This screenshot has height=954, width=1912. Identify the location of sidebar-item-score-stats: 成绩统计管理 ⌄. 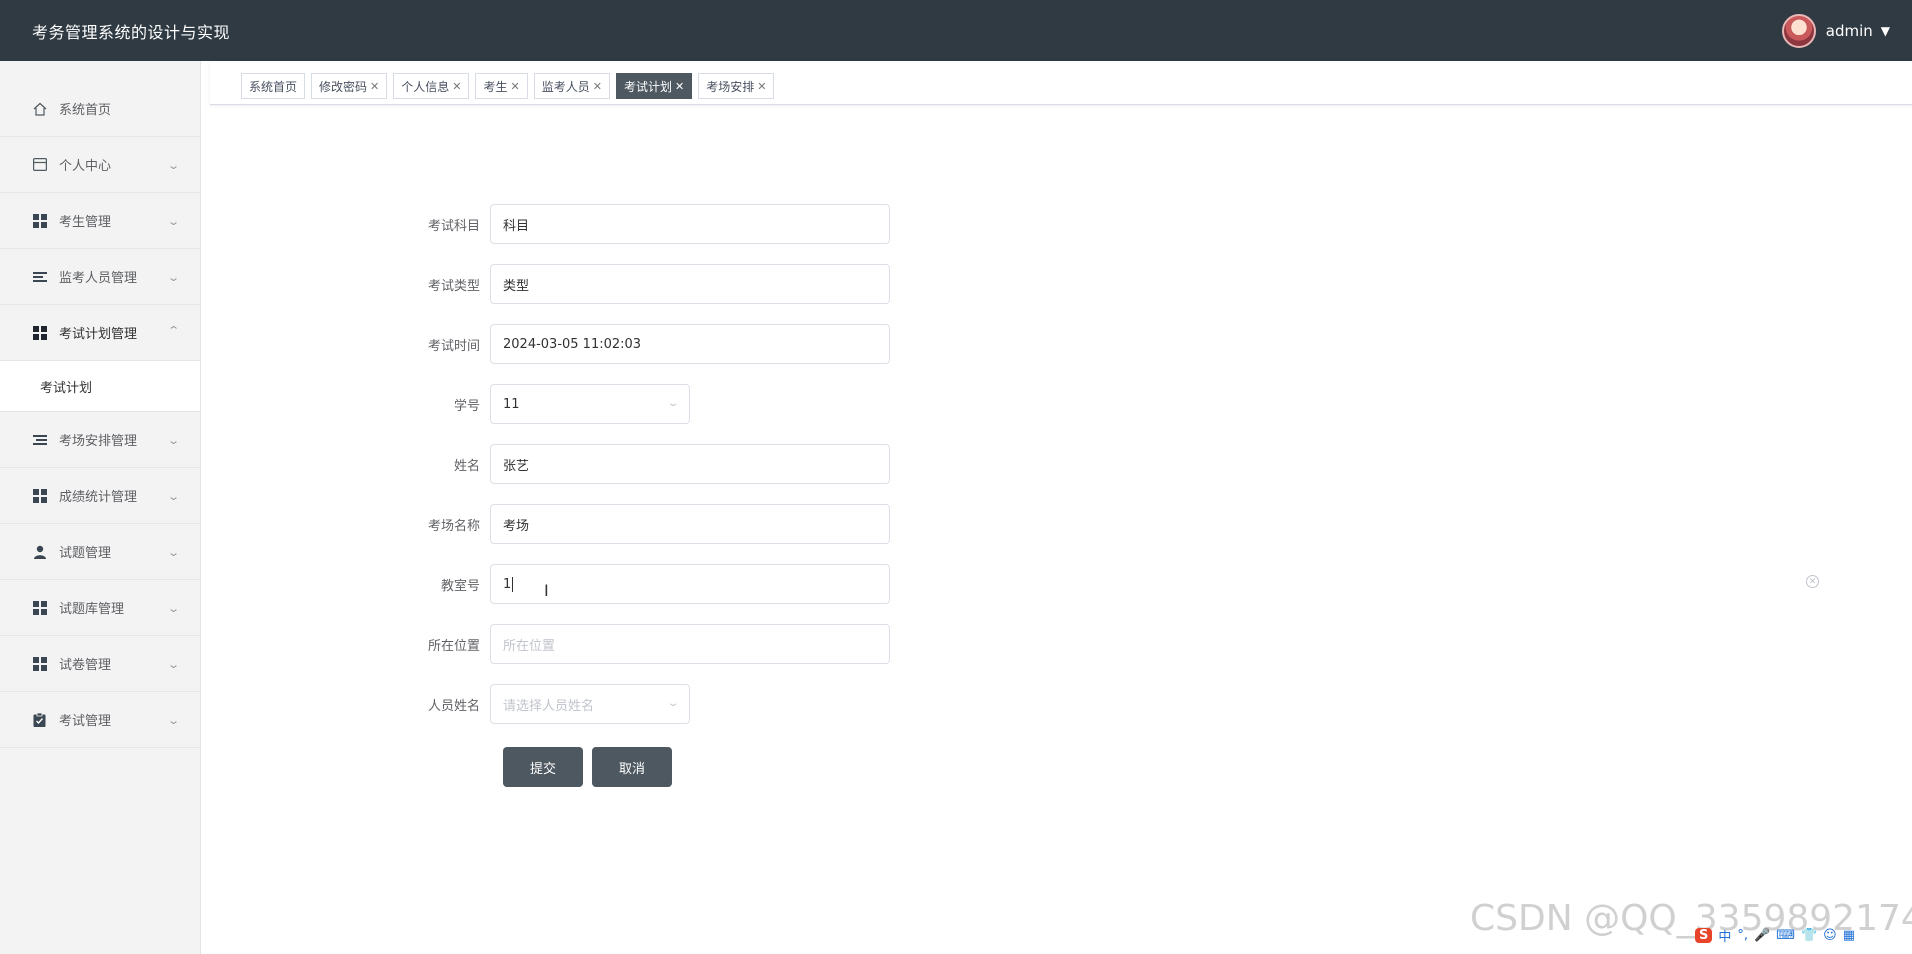
(100, 496).